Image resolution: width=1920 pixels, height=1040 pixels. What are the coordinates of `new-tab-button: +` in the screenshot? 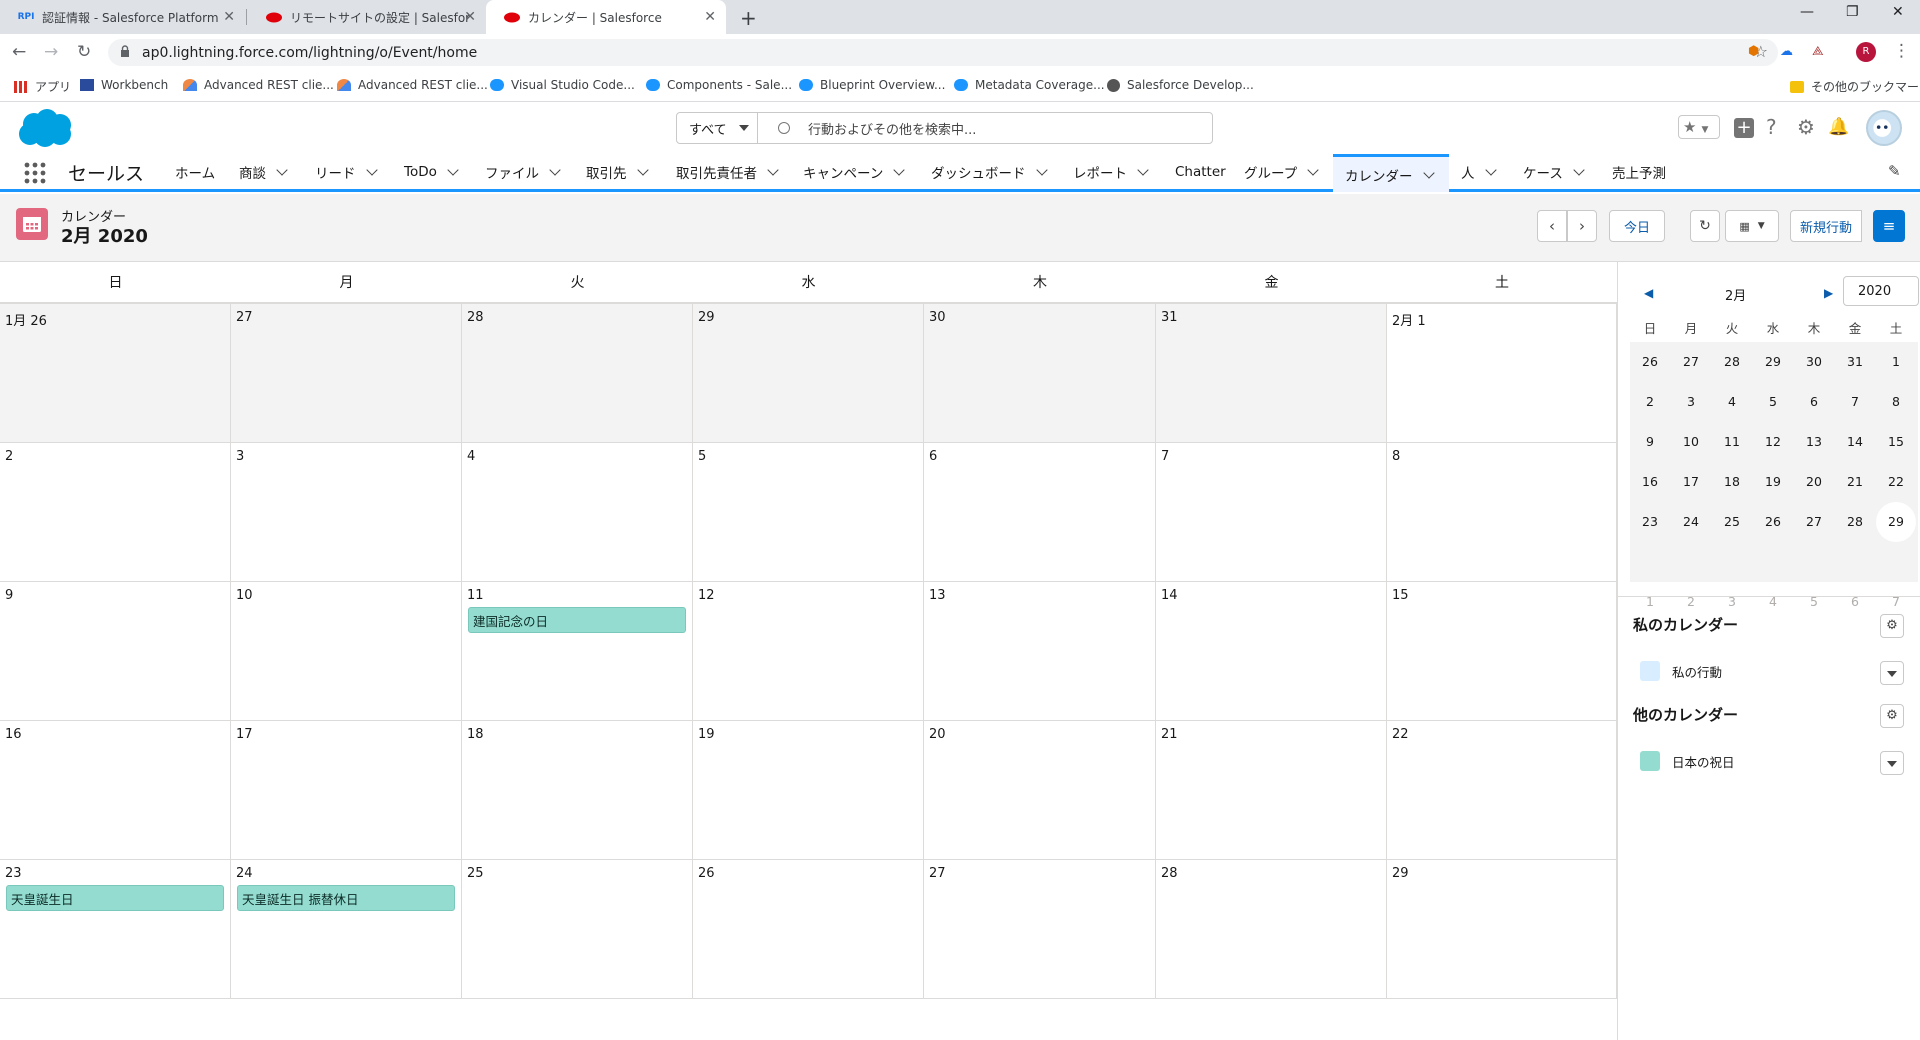 It's located at (748, 18).